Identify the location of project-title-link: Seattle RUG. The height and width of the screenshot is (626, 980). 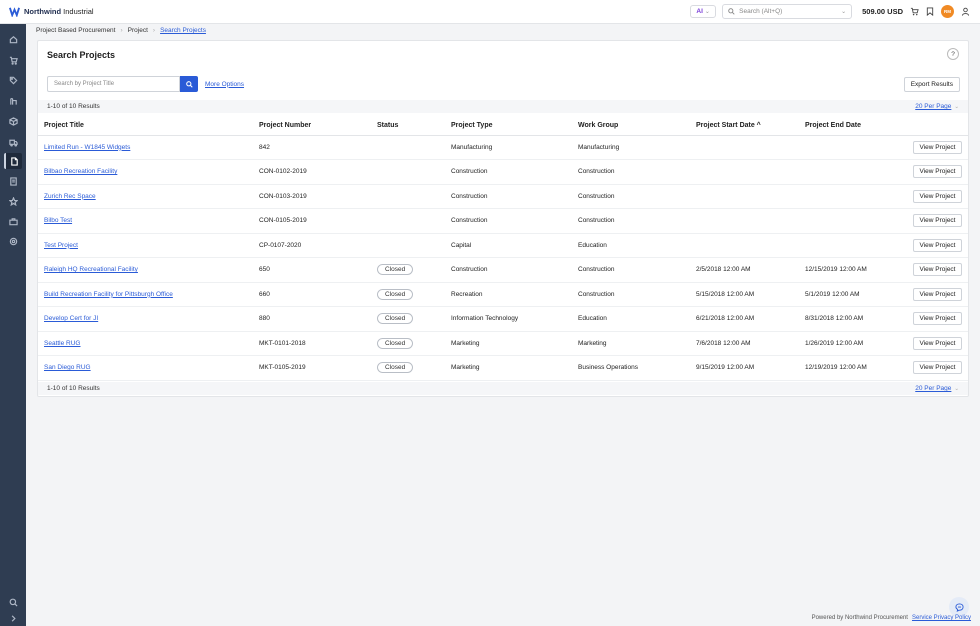
(62, 343).